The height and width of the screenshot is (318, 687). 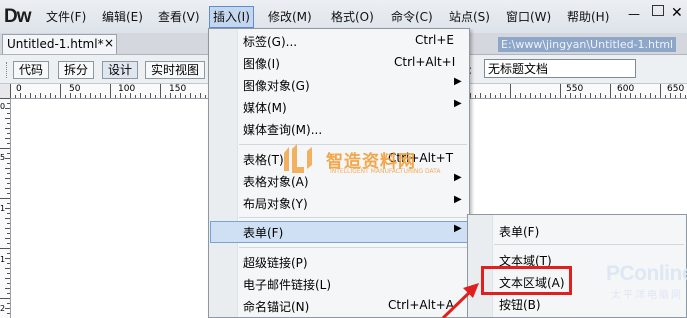 What do you see at coordinates (469, 17) in the screenshot?
I see `menu-site: 站点(S)` at bounding box center [469, 17].